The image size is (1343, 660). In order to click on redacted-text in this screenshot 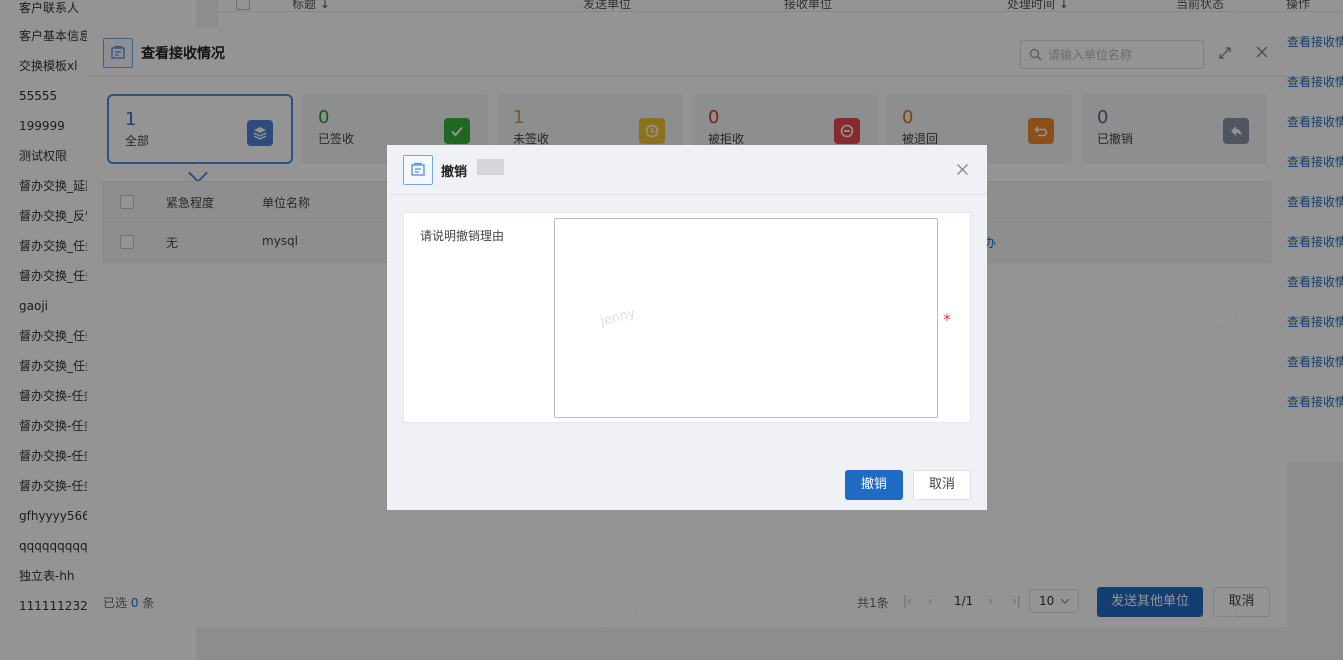, I will do `click(490, 167)`.